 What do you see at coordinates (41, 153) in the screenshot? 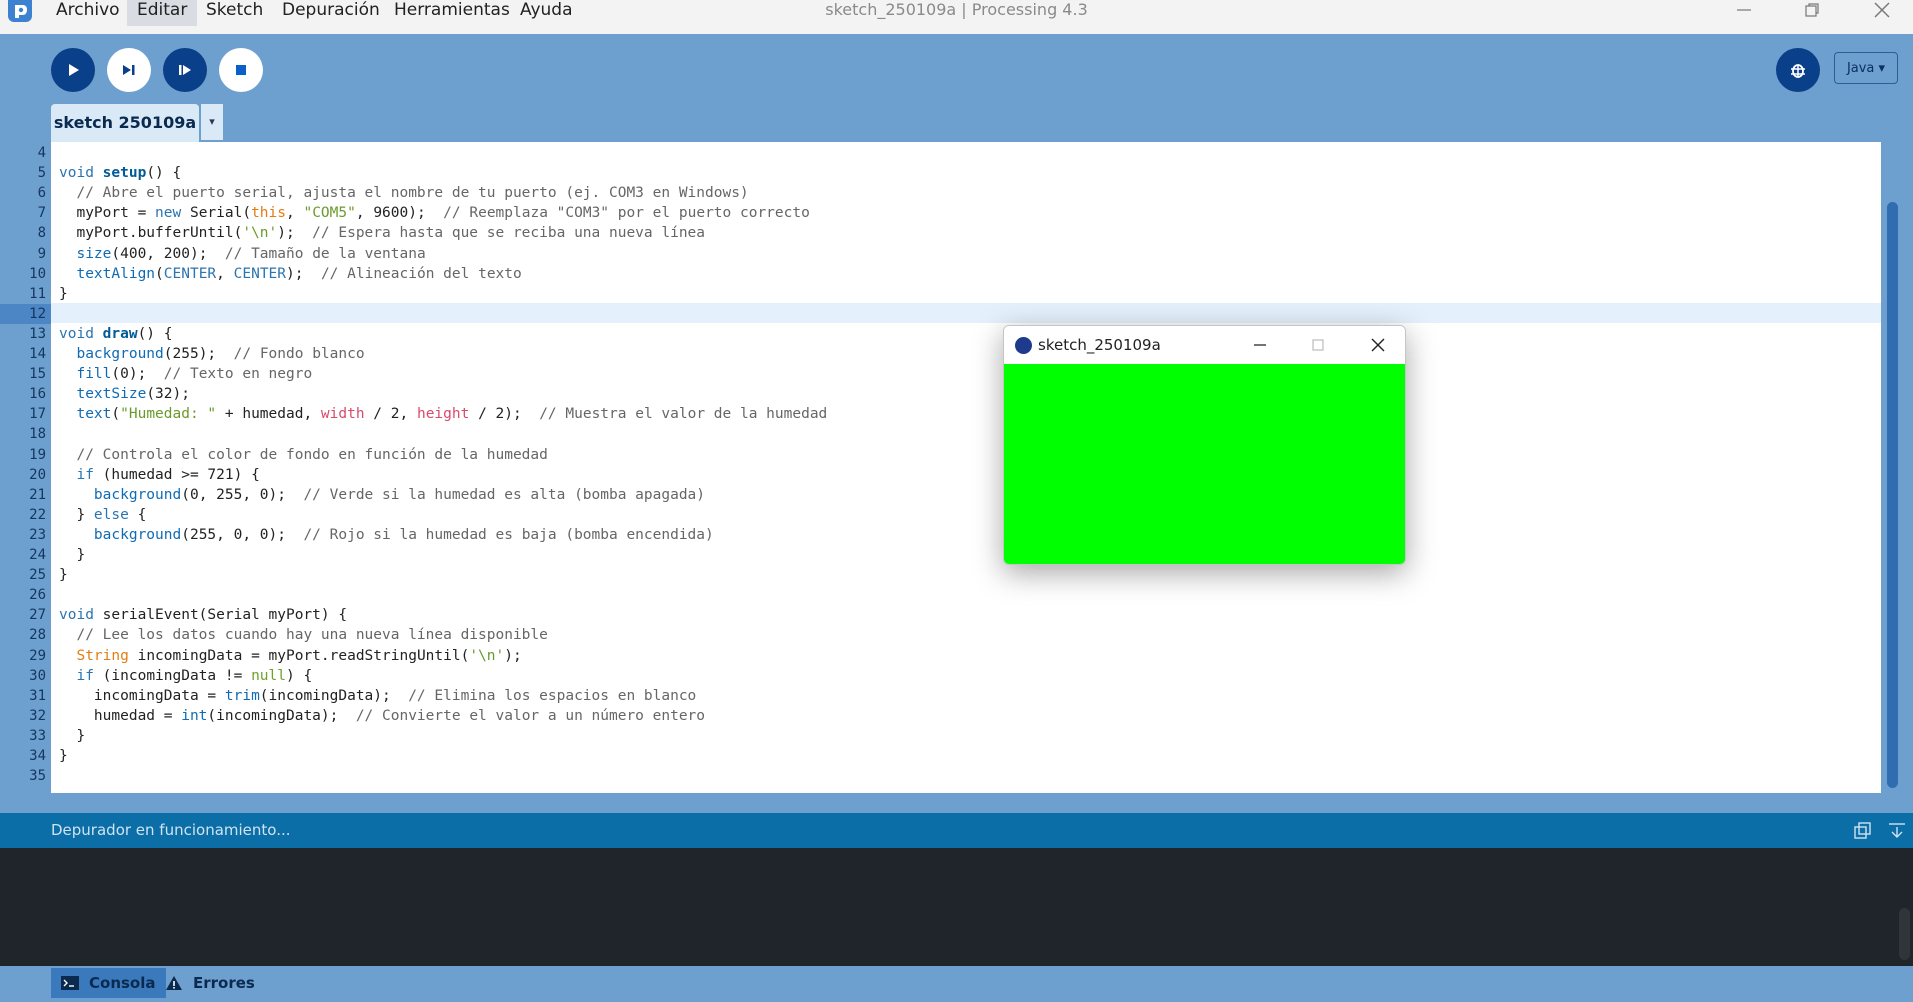
I see `line-number: 4` at bounding box center [41, 153].